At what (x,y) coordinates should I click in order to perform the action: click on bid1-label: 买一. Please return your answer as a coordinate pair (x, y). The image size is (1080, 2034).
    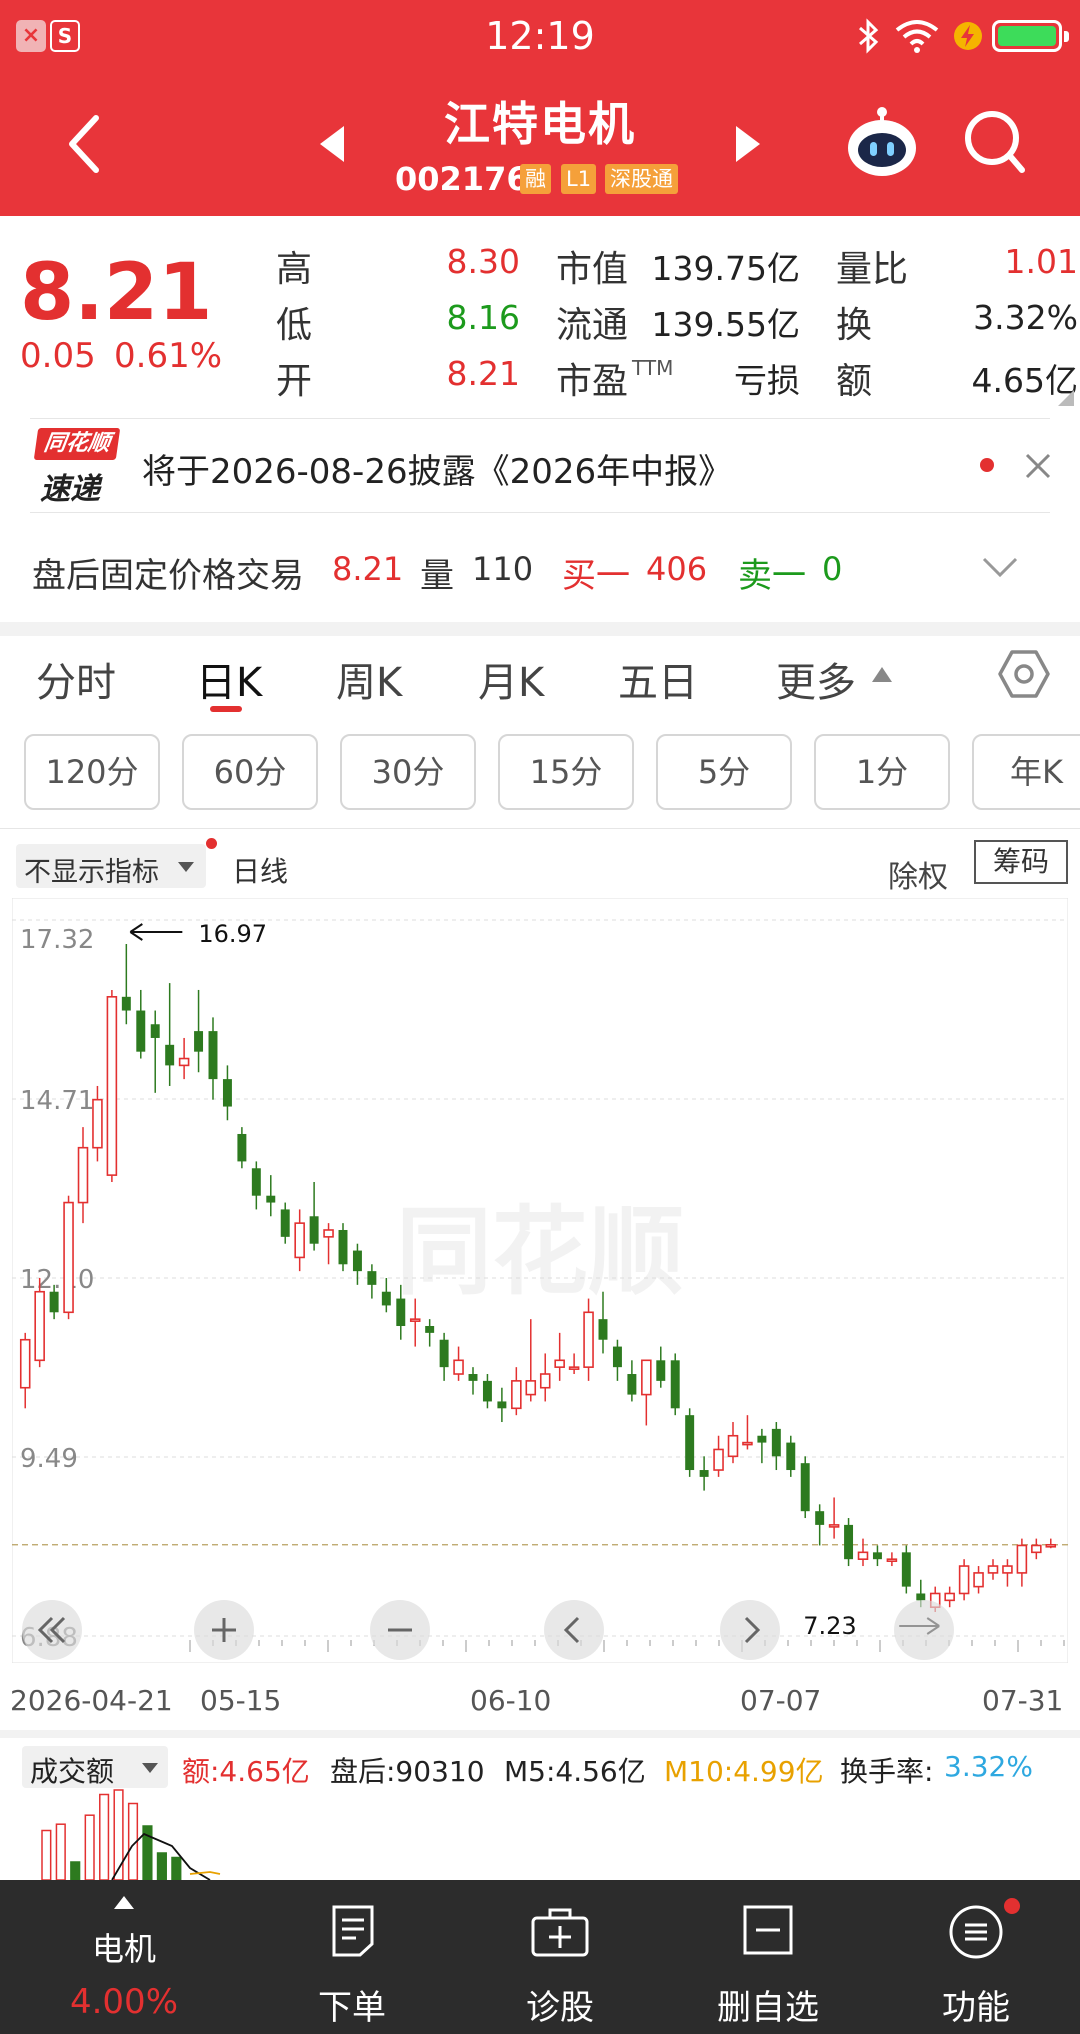
    Looking at the image, I should click on (596, 576).